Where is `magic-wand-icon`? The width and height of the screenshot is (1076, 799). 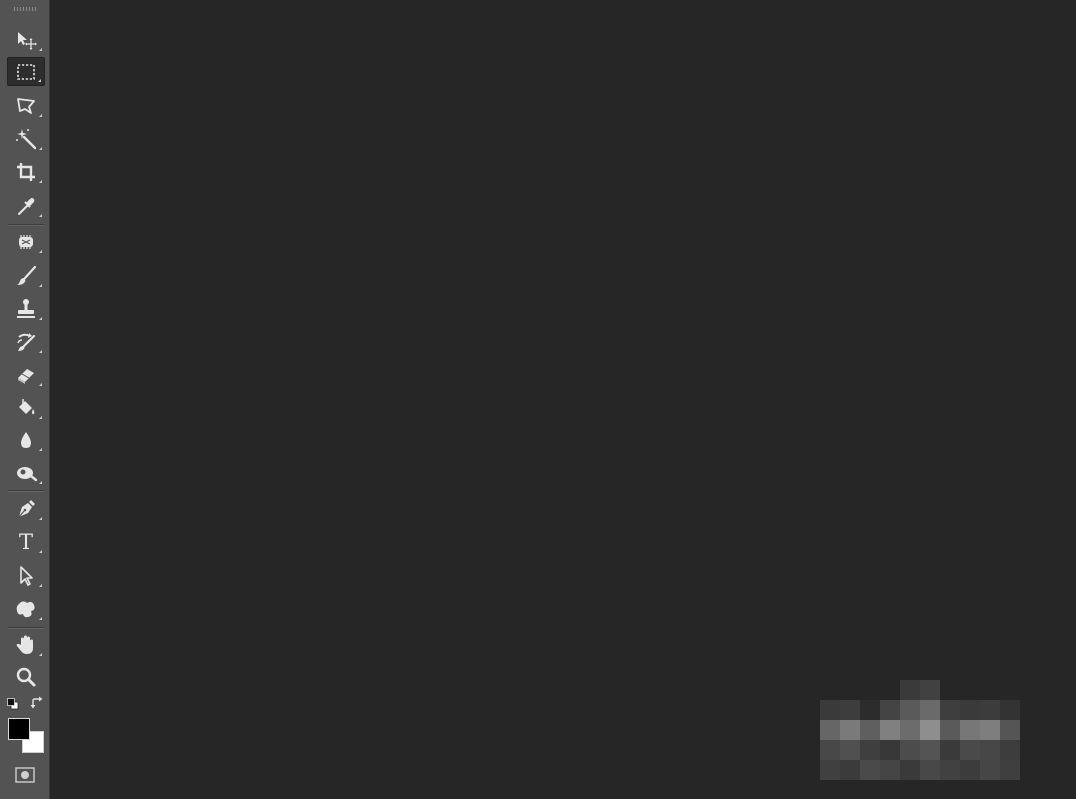
magic-wand-icon is located at coordinates (26, 138).